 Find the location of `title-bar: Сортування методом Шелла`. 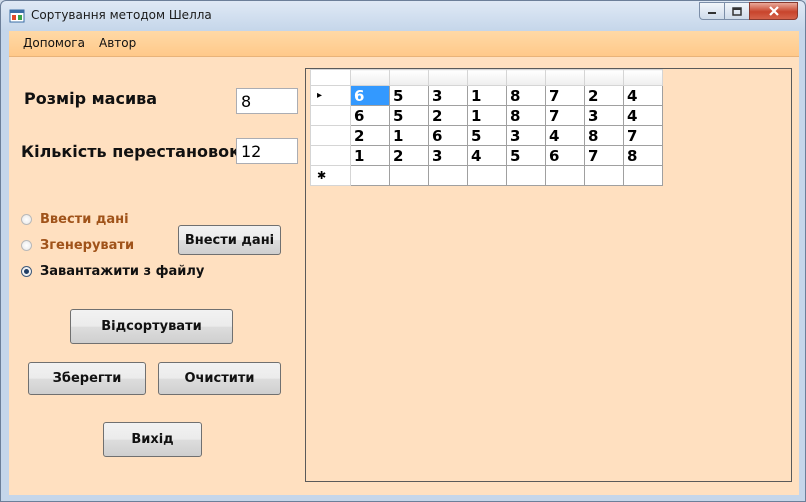

title-bar: Сортування методом Шелла is located at coordinates (403, 16).